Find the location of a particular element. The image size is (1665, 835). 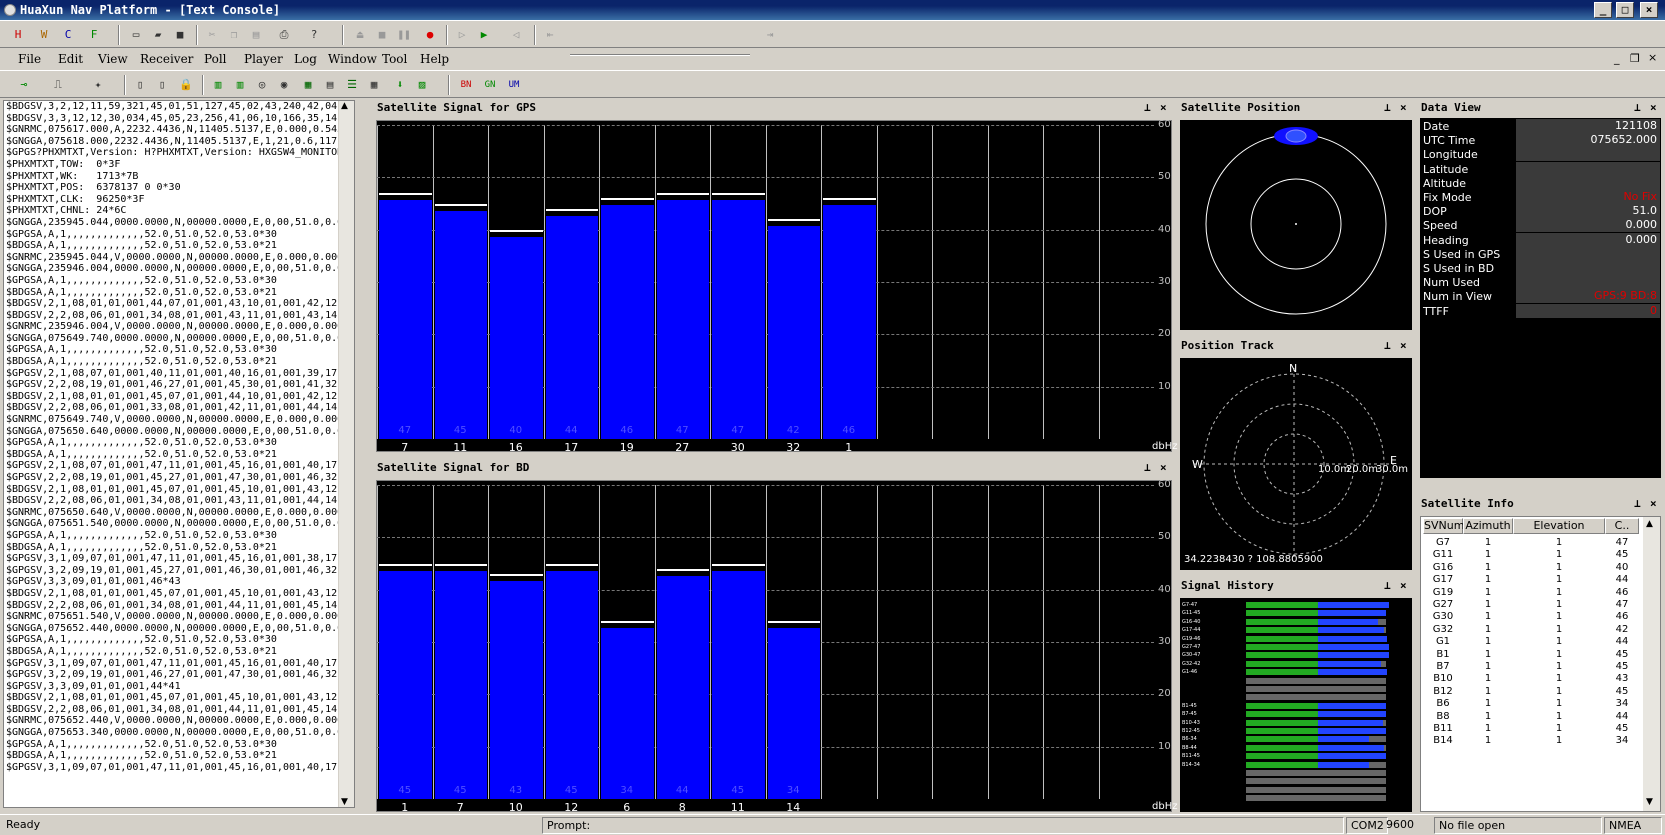

help-icon: ? is located at coordinates (314, 35).